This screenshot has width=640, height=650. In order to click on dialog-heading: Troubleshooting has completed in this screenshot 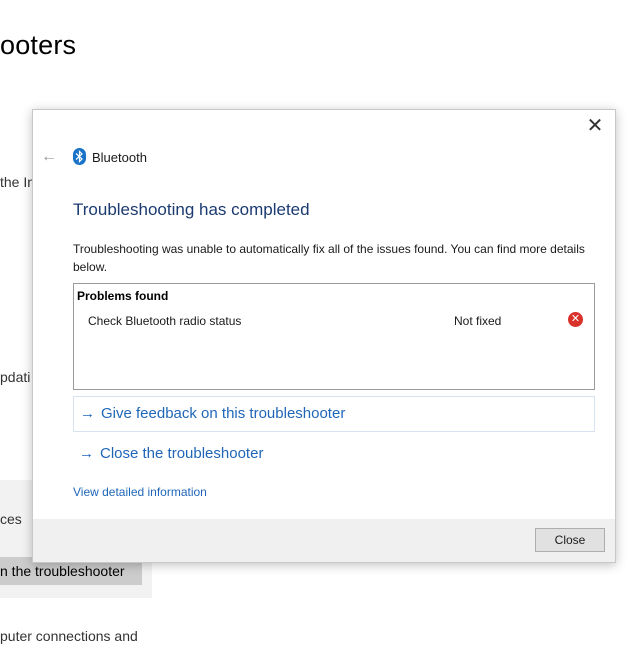, I will do `click(191, 209)`.